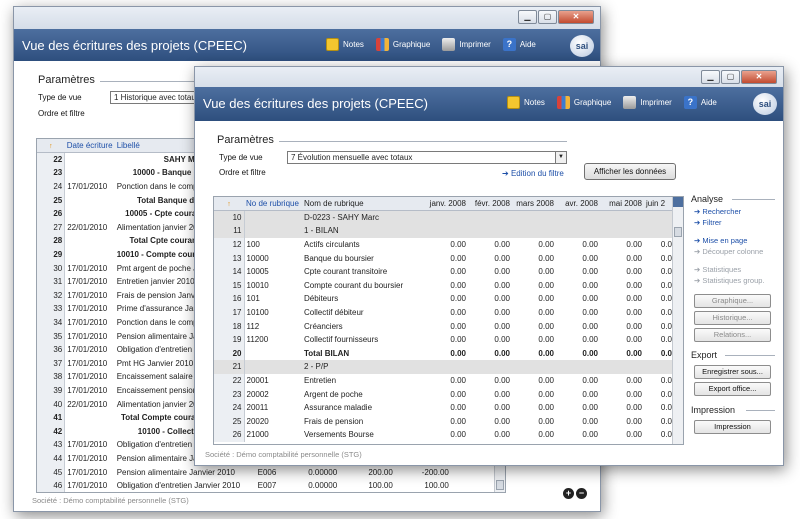  Describe the element at coordinates (760, 410) in the screenshot. I see `divider` at that location.